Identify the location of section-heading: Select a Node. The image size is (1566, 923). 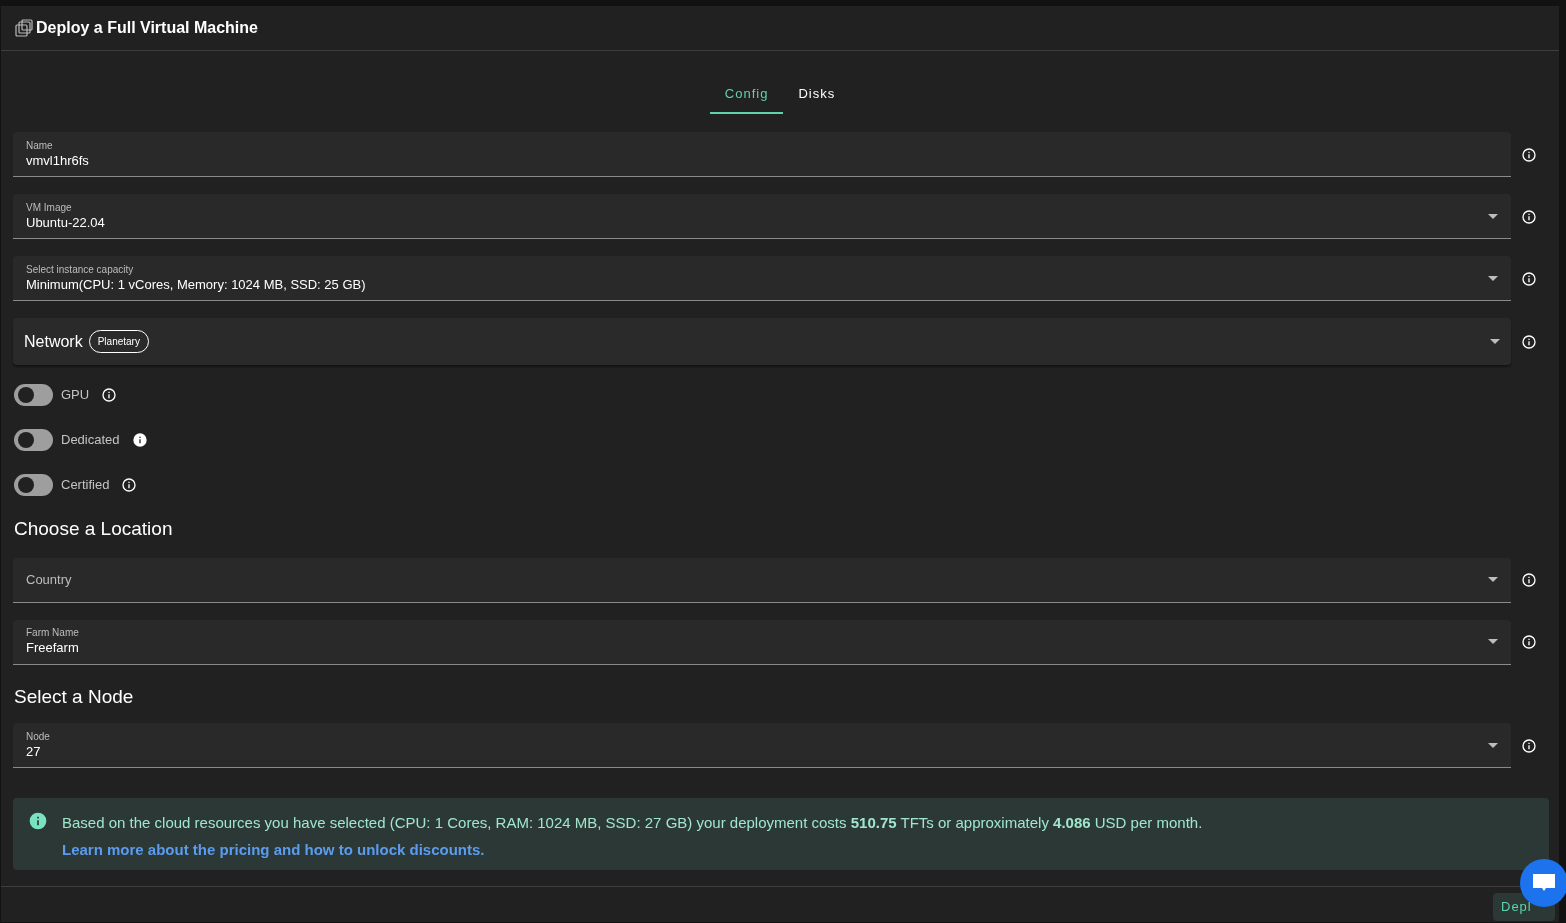
(74, 696).